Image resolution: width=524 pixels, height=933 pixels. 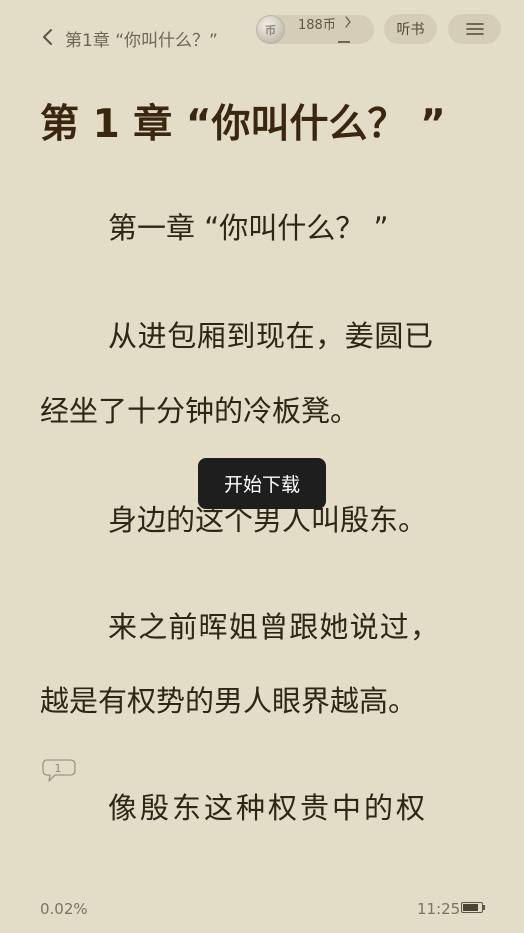 I want to click on clock: 11:25, so click(x=439, y=909).